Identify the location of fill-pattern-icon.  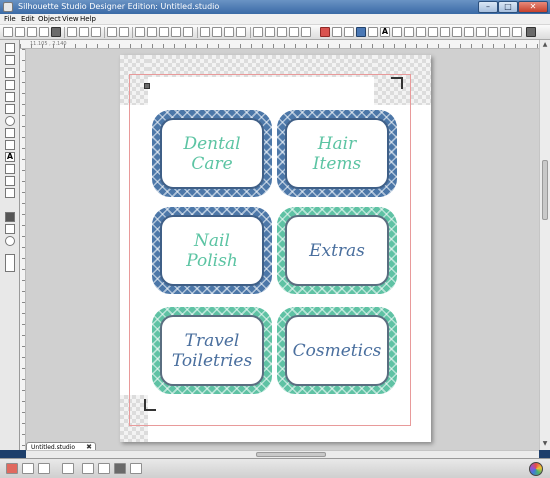
(373, 32).